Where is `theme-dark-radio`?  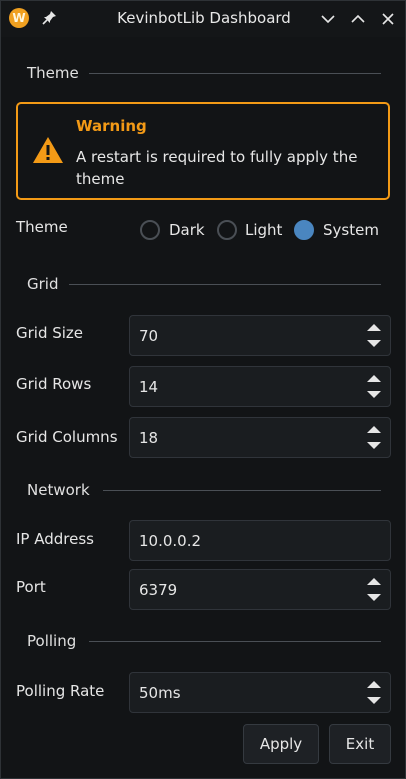 theme-dark-radio is located at coordinates (150, 230).